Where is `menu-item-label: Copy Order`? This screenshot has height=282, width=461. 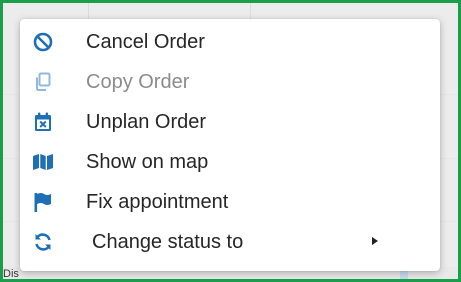
menu-item-label: Copy Order is located at coordinates (138, 81).